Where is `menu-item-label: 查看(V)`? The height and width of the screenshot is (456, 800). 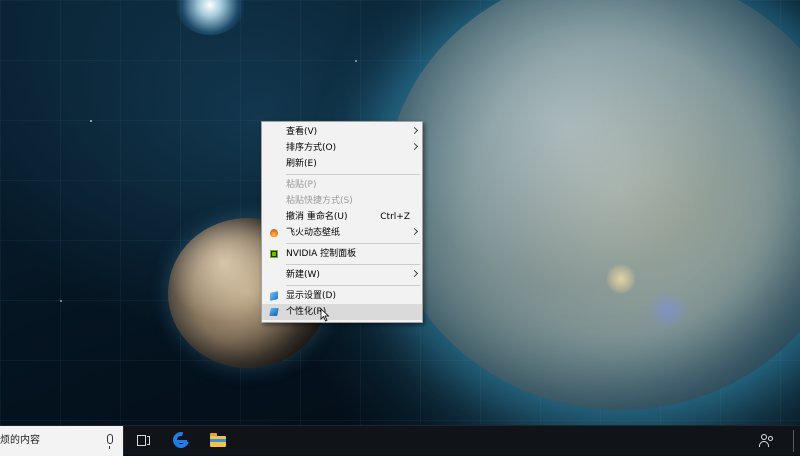 menu-item-label: 查看(V) is located at coordinates (302, 132).